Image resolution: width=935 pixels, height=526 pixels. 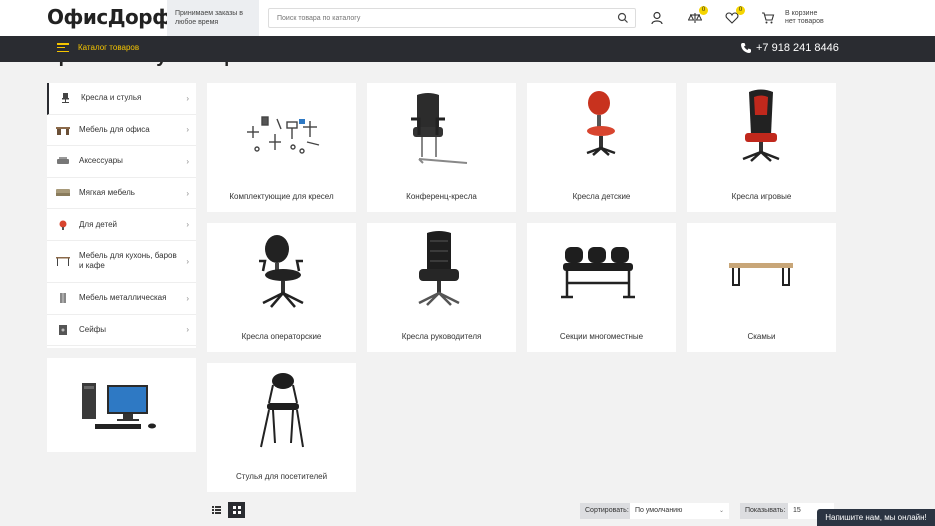 I want to click on sofa-thumb-icon, so click(x=63, y=193).